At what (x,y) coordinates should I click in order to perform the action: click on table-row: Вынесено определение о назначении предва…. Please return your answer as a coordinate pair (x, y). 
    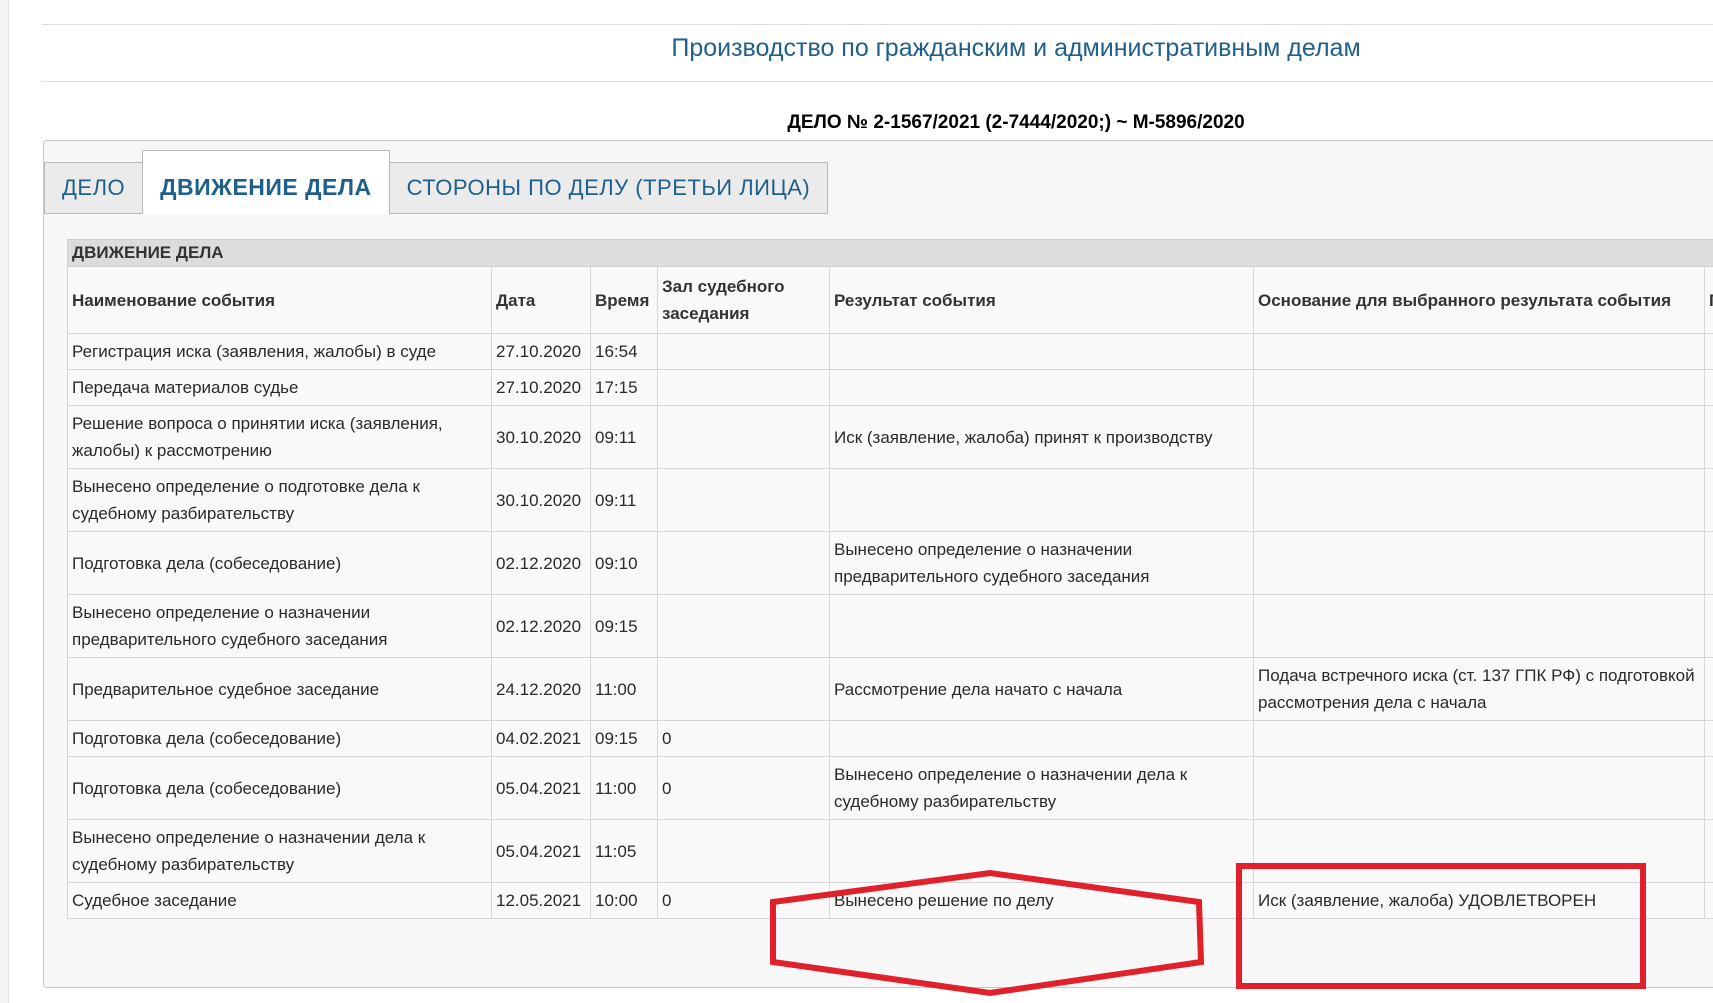
    Looking at the image, I should click on (890, 626).